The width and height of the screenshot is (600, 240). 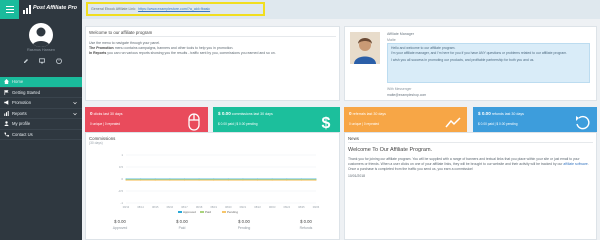 I want to click on x-tick-label: 08/19, so click(x=213, y=207).